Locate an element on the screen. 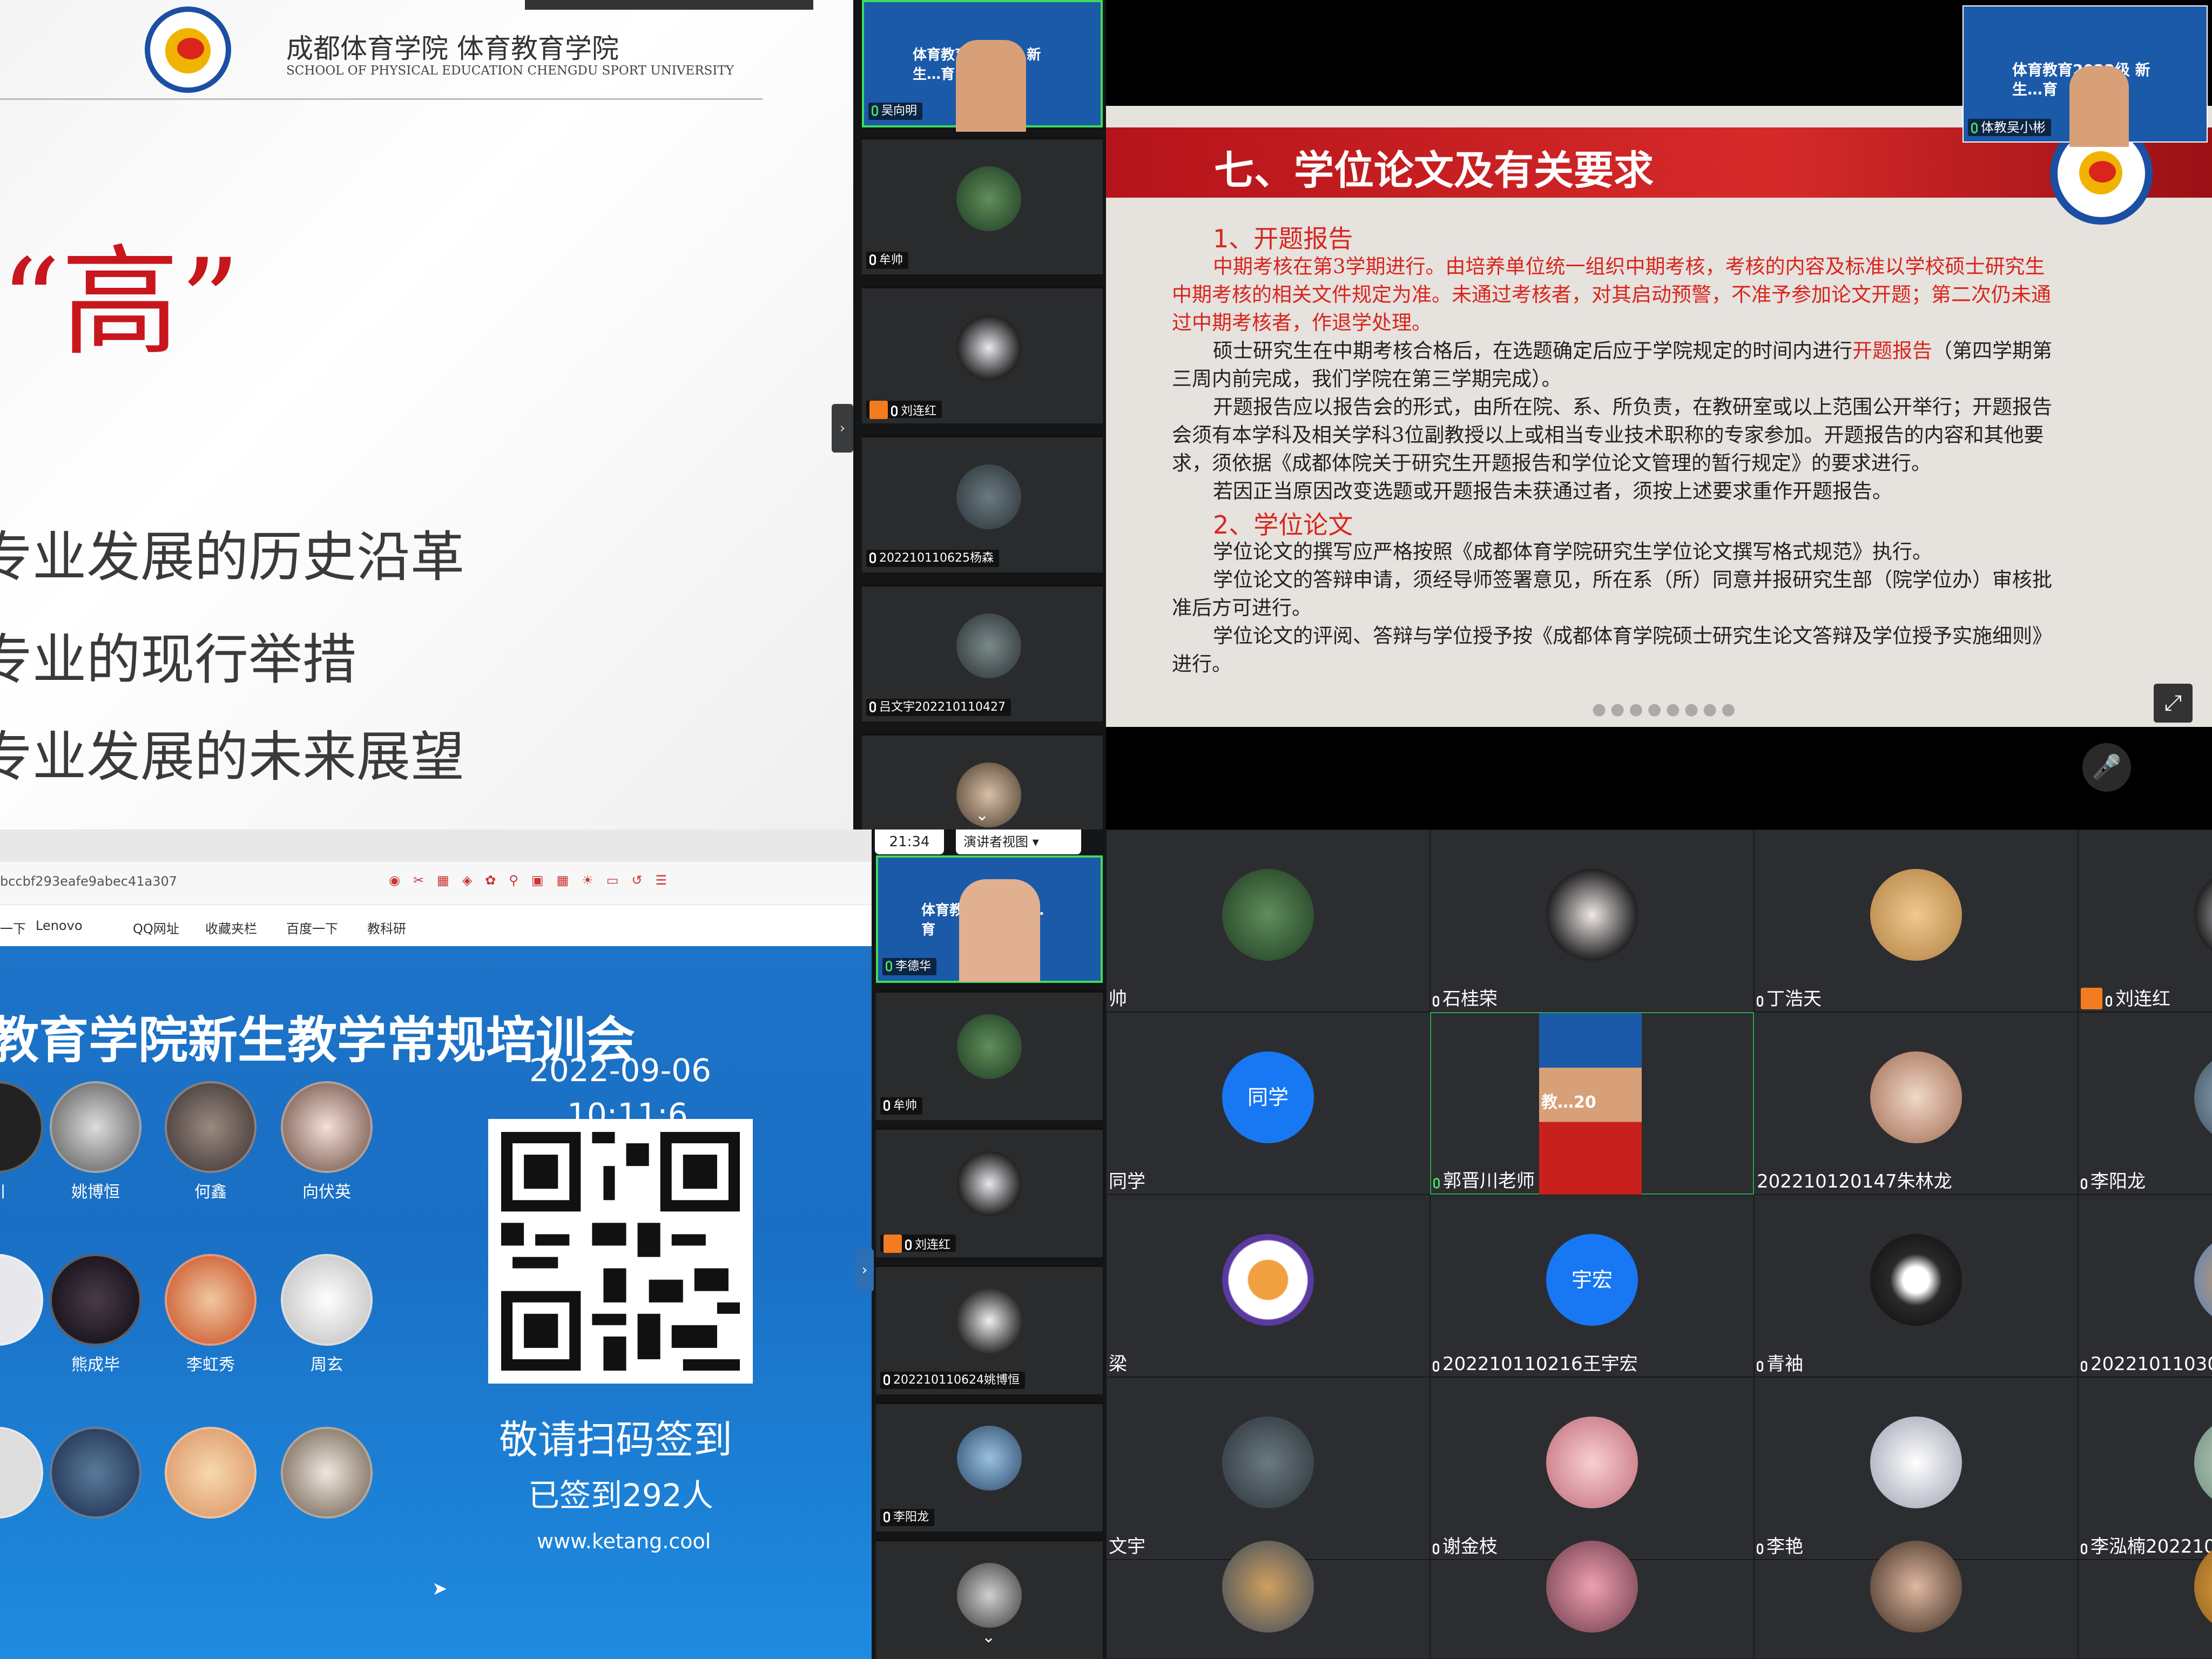 The width and height of the screenshot is (2212, 1659). bookmark-item: Lenovo is located at coordinates (59, 925).